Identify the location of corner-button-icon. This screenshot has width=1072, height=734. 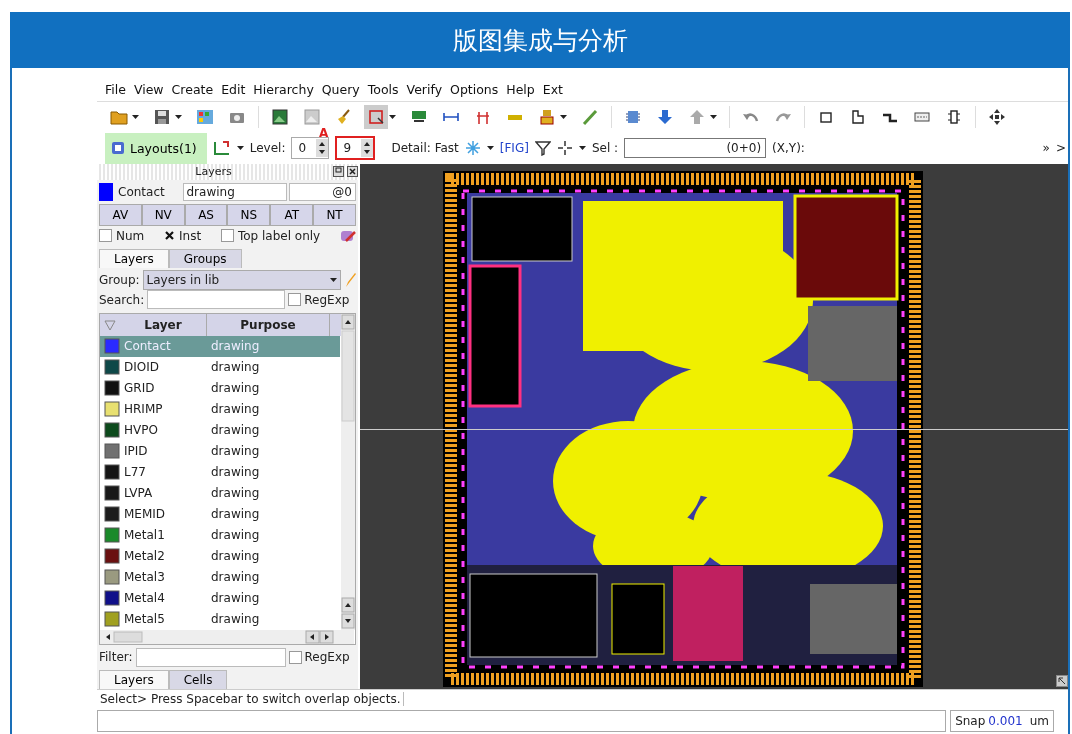
(1062, 681).